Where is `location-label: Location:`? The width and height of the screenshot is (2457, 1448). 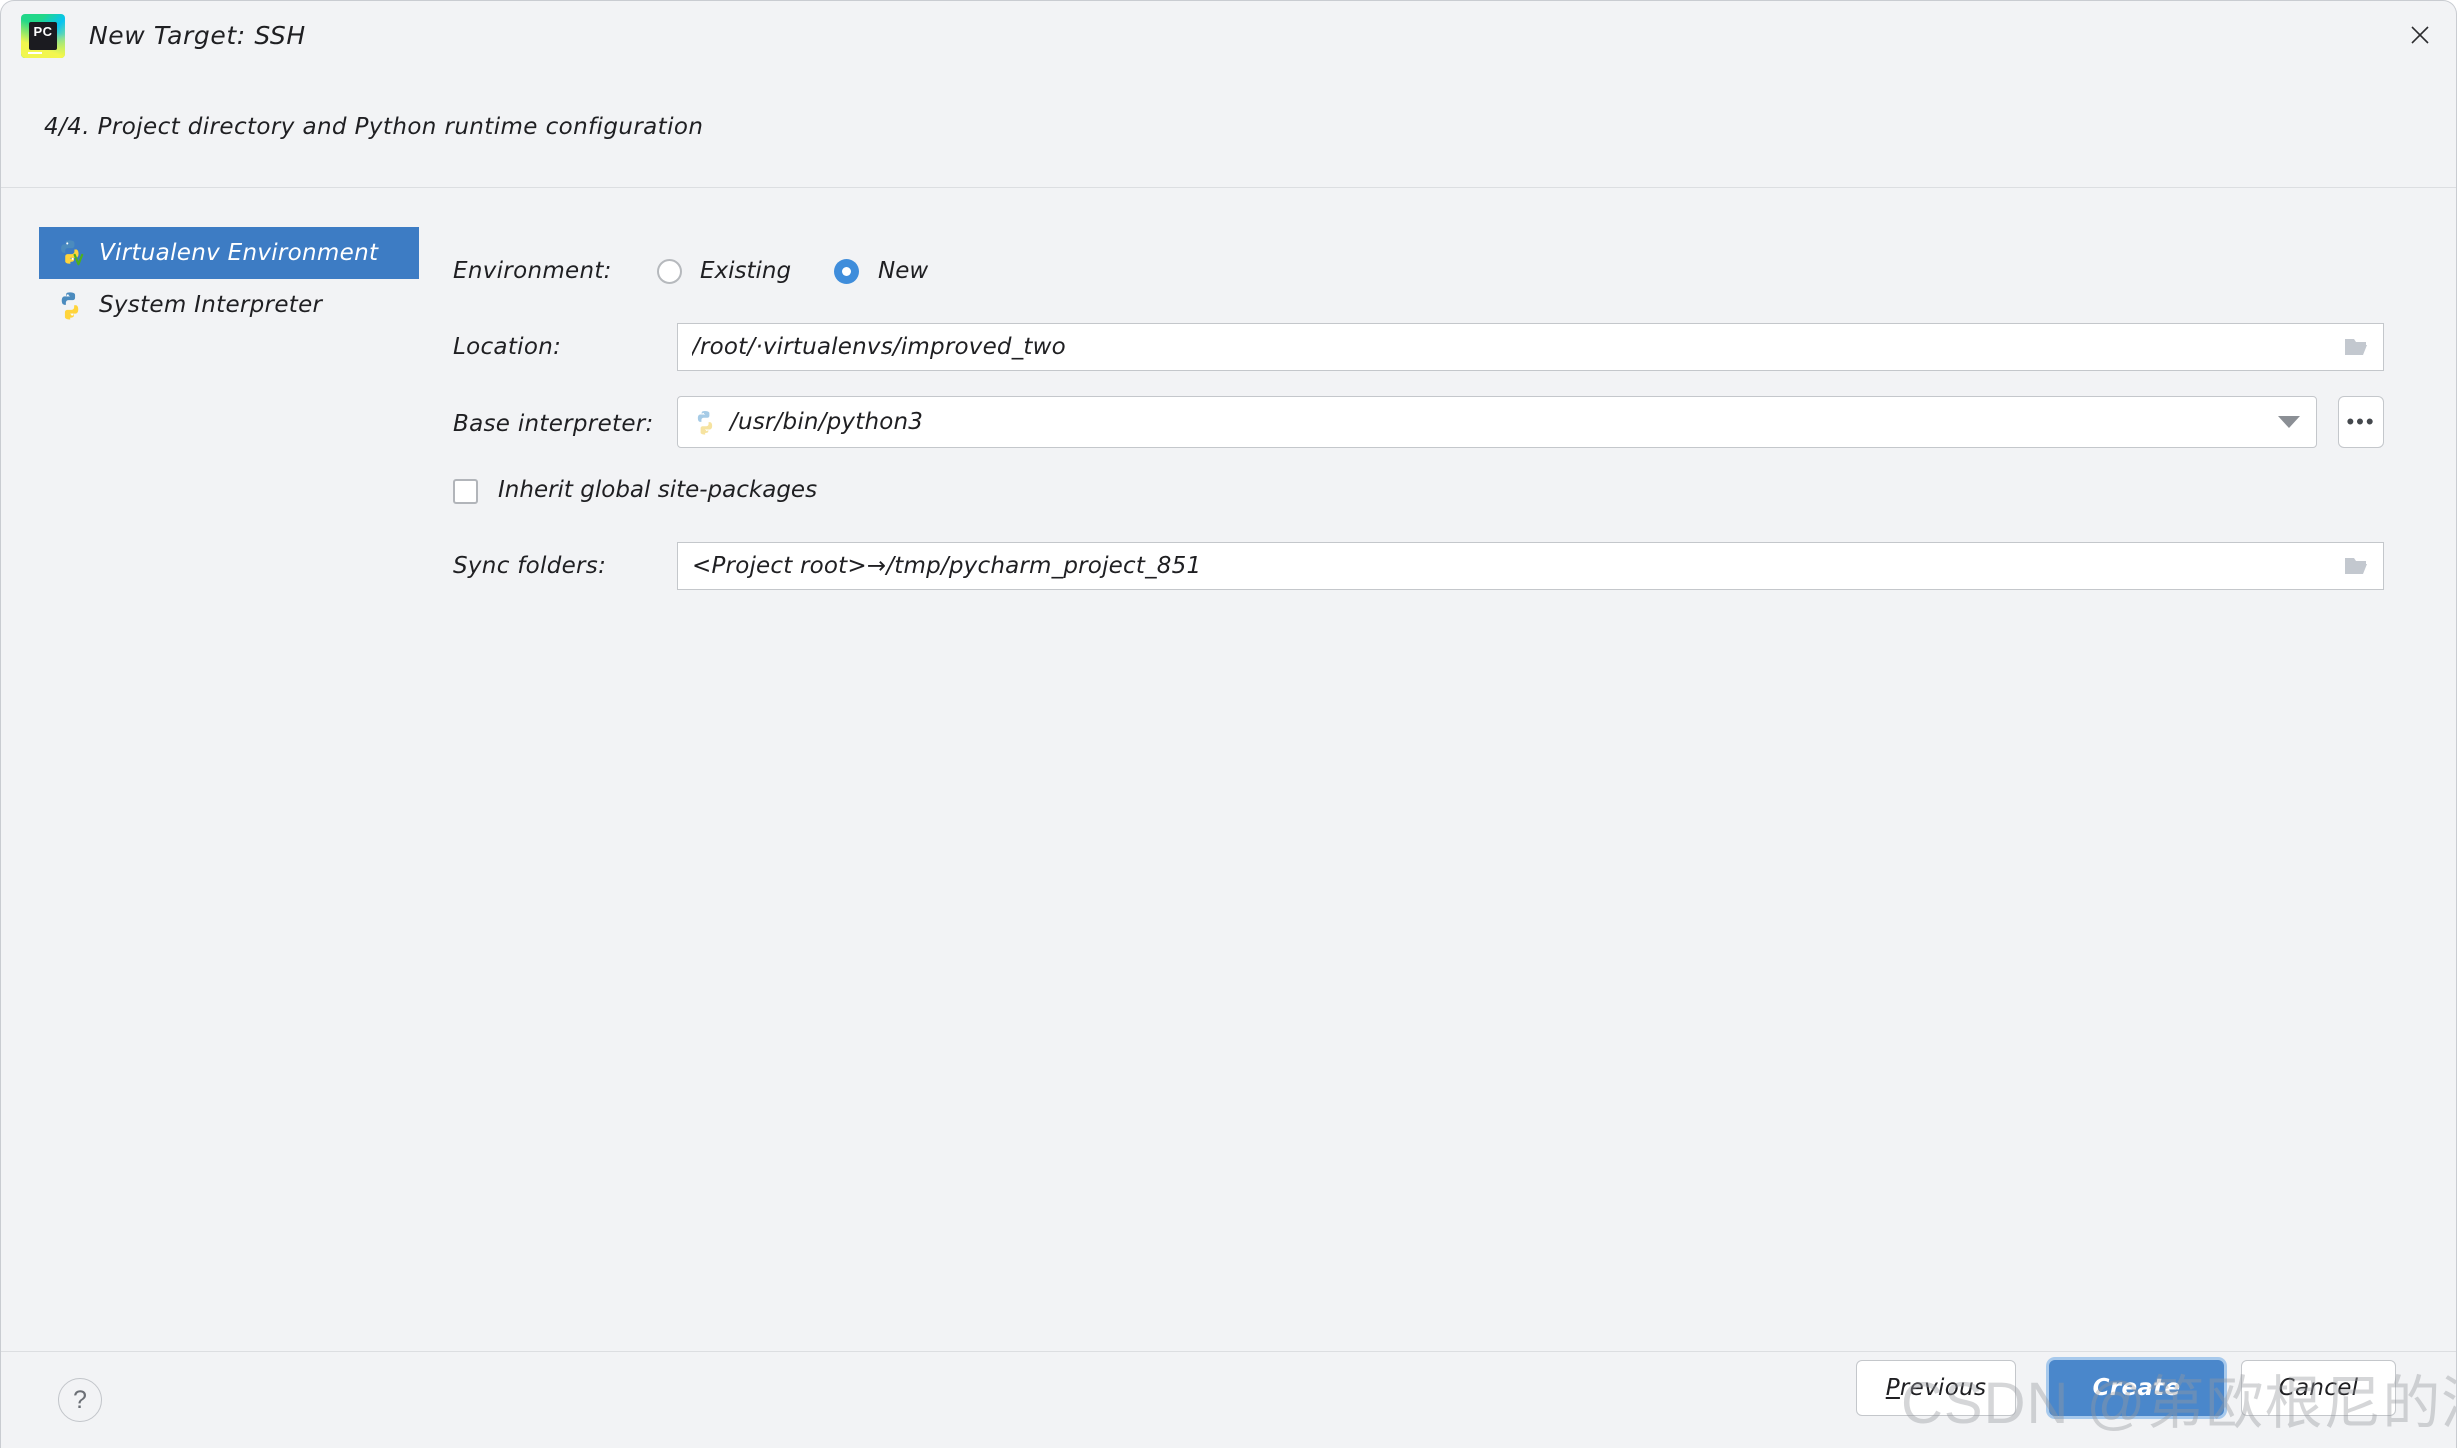
location-label: Location: is located at coordinates (507, 347).